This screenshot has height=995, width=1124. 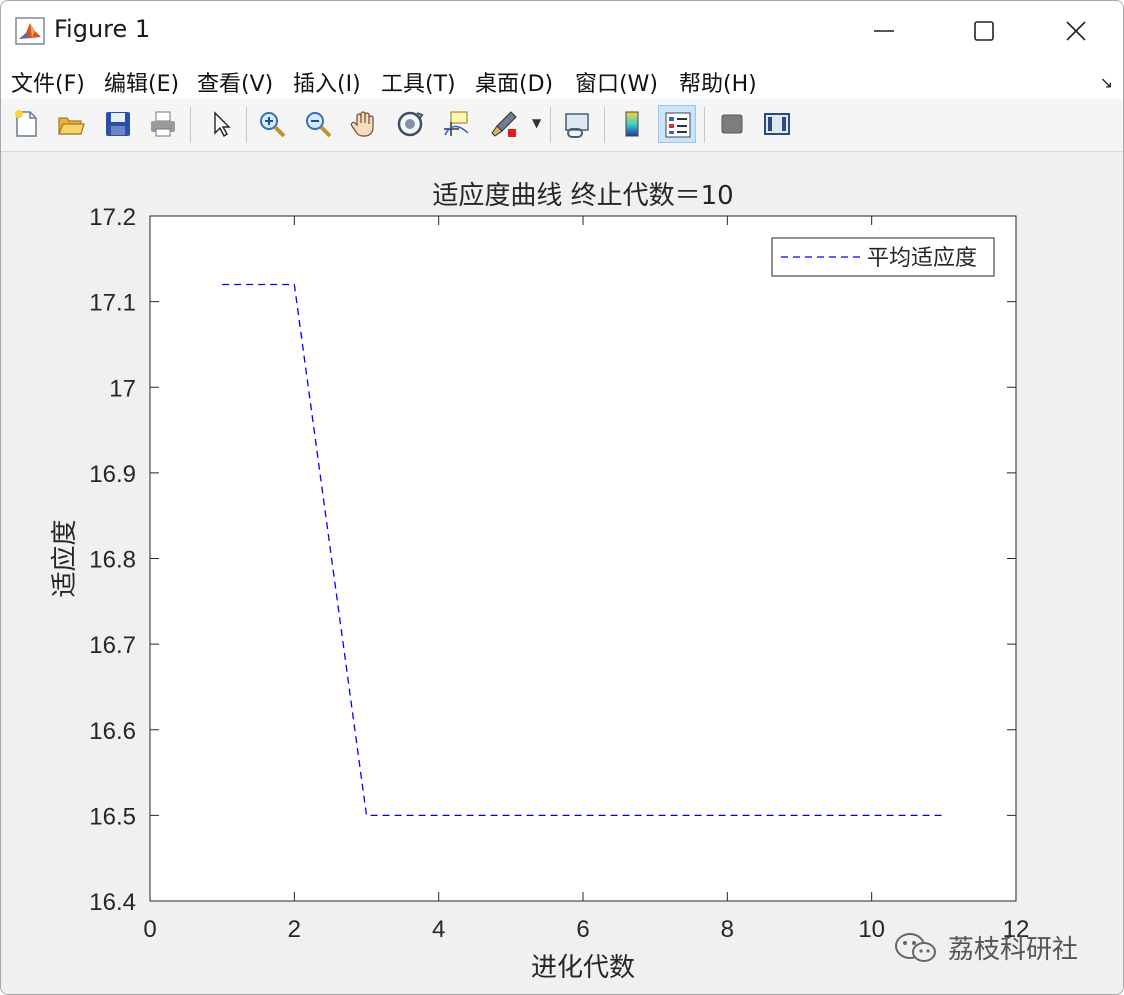 What do you see at coordinates (112, 303) in the screenshot?
I see `y-tick-label: 17.1` at bounding box center [112, 303].